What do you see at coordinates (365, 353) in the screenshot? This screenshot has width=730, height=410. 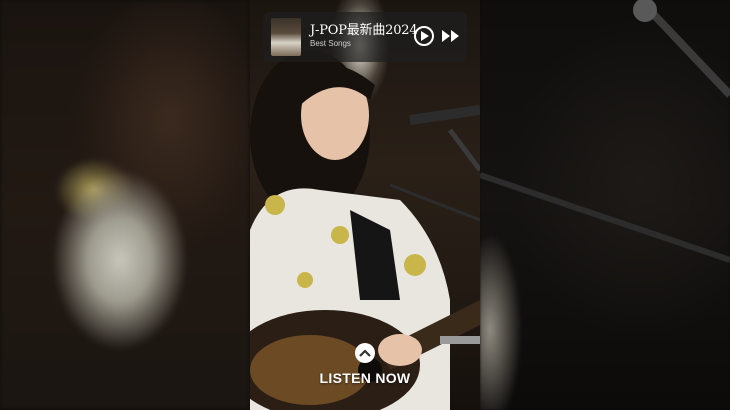 I see `chevron-up-icon` at bounding box center [365, 353].